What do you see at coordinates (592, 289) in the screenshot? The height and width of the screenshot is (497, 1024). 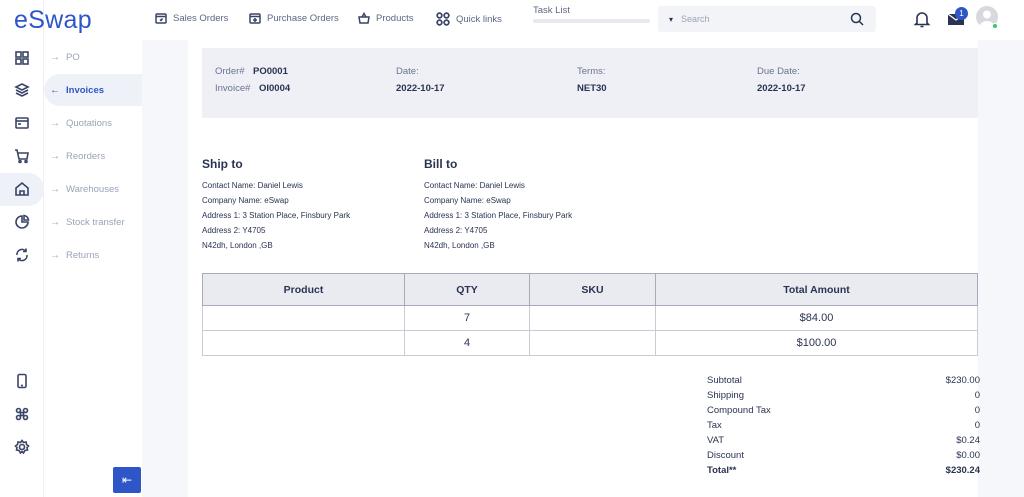 I see `column-header-sku: SKU` at bounding box center [592, 289].